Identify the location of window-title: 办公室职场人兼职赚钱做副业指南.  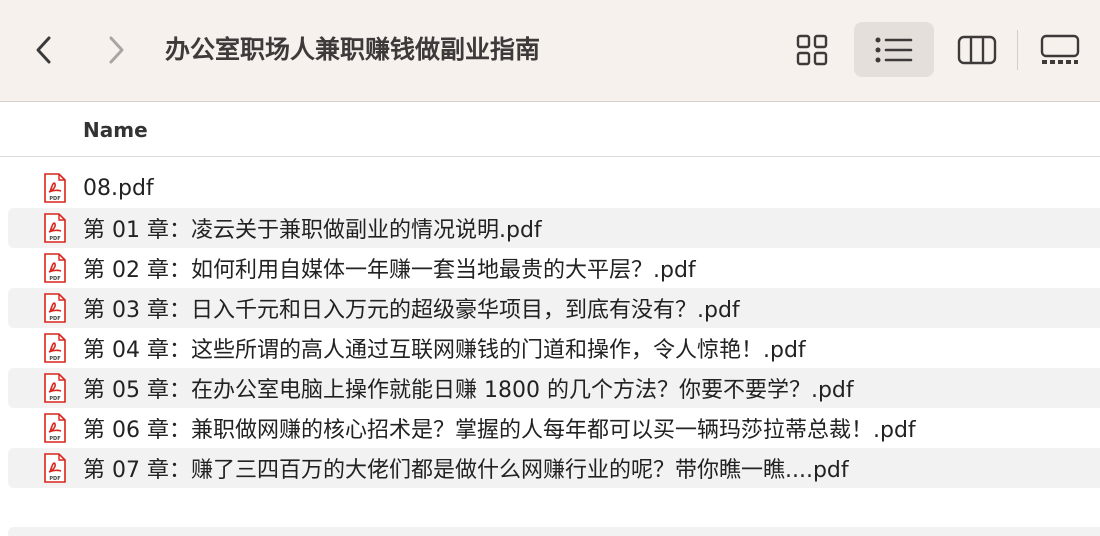
(353, 49).